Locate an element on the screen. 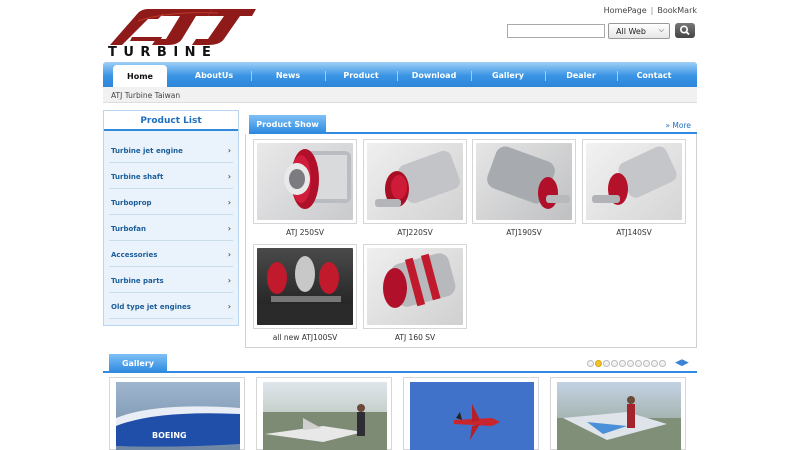 This screenshot has height=450, width=800. product-list-item: Turbine shaft › is located at coordinates (171, 176).